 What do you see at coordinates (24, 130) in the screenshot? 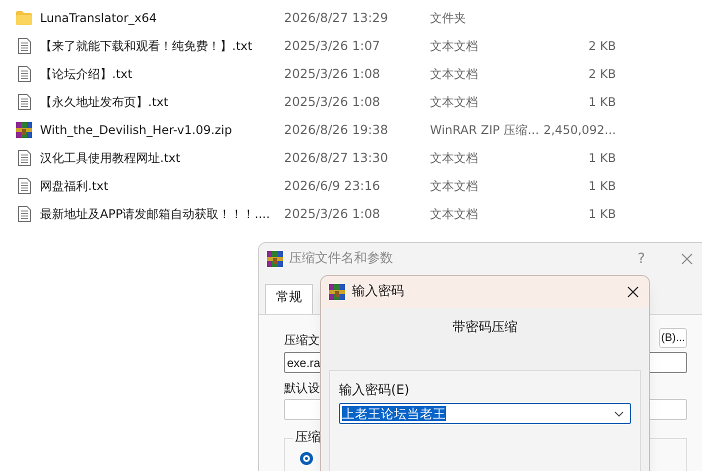
I see `archive-icon` at bounding box center [24, 130].